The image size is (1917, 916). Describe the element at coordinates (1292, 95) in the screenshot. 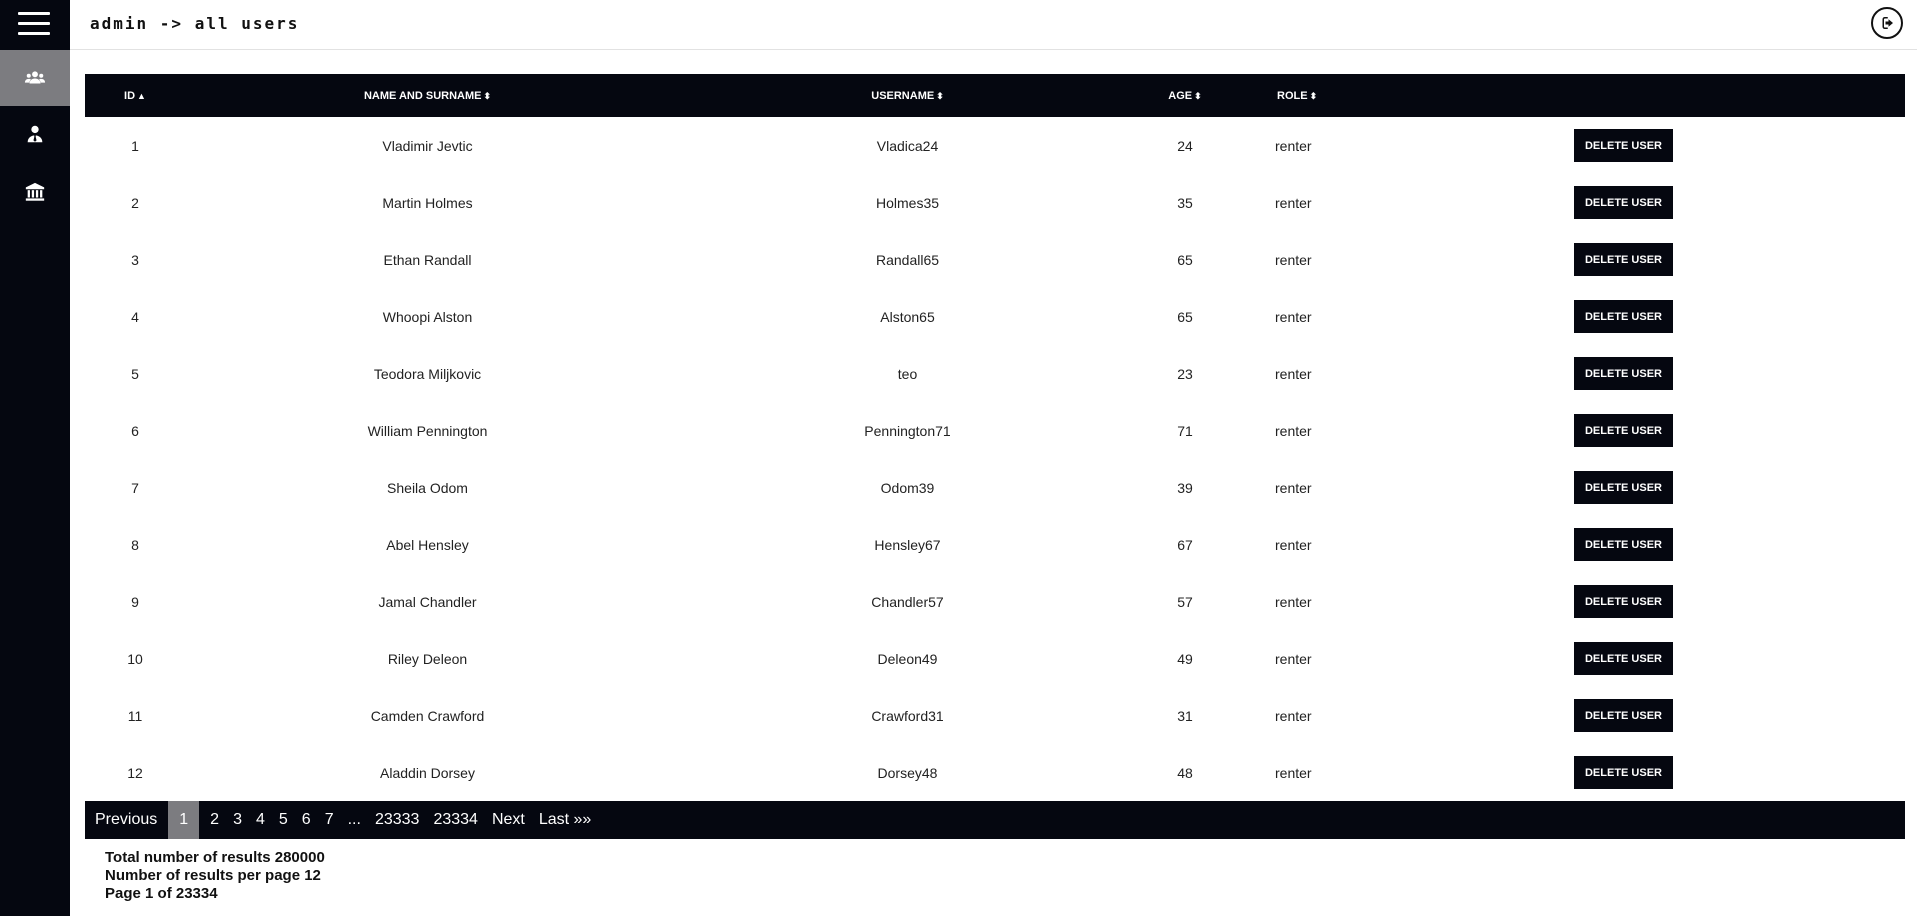

I see `column-label-role: ROLE` at that location.